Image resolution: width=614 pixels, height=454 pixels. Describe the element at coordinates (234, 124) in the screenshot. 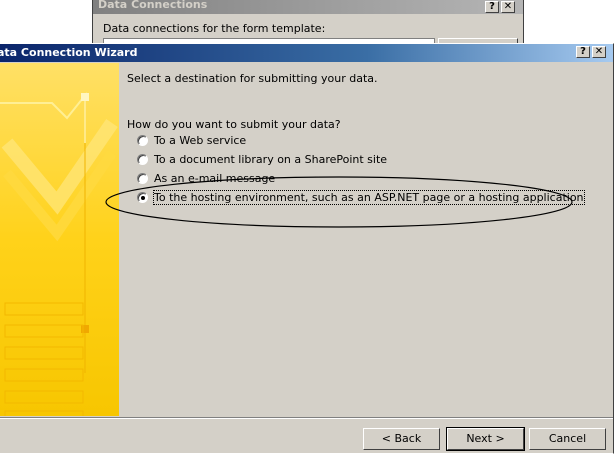

I see `submit-question: How do you want to submit your data?` at that location.